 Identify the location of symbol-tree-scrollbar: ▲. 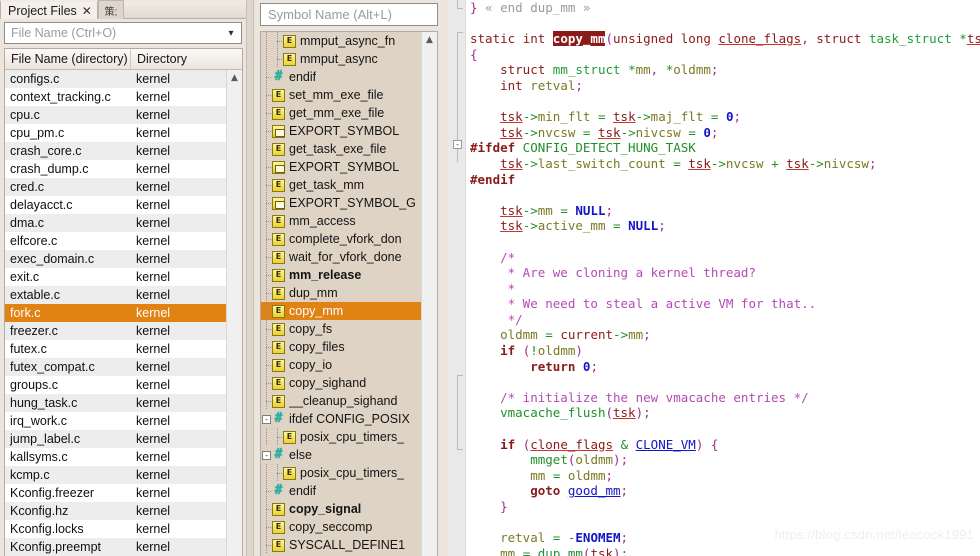
(429, 294).